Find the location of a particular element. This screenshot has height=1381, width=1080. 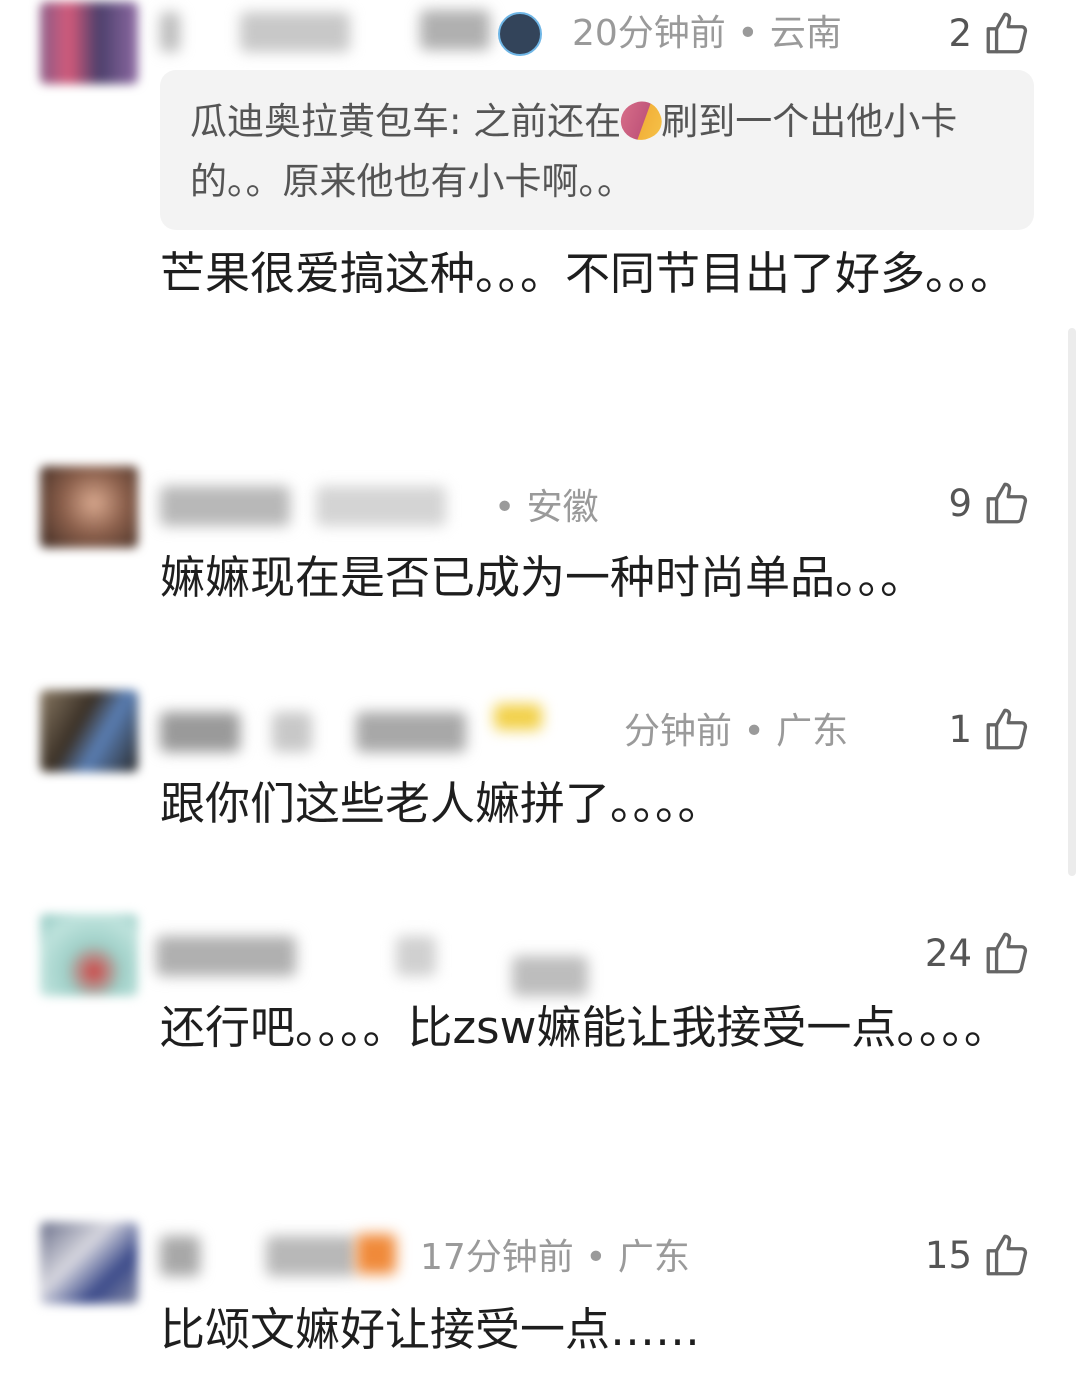

sweet-potato-emoji is located at coordinates (641, 121).